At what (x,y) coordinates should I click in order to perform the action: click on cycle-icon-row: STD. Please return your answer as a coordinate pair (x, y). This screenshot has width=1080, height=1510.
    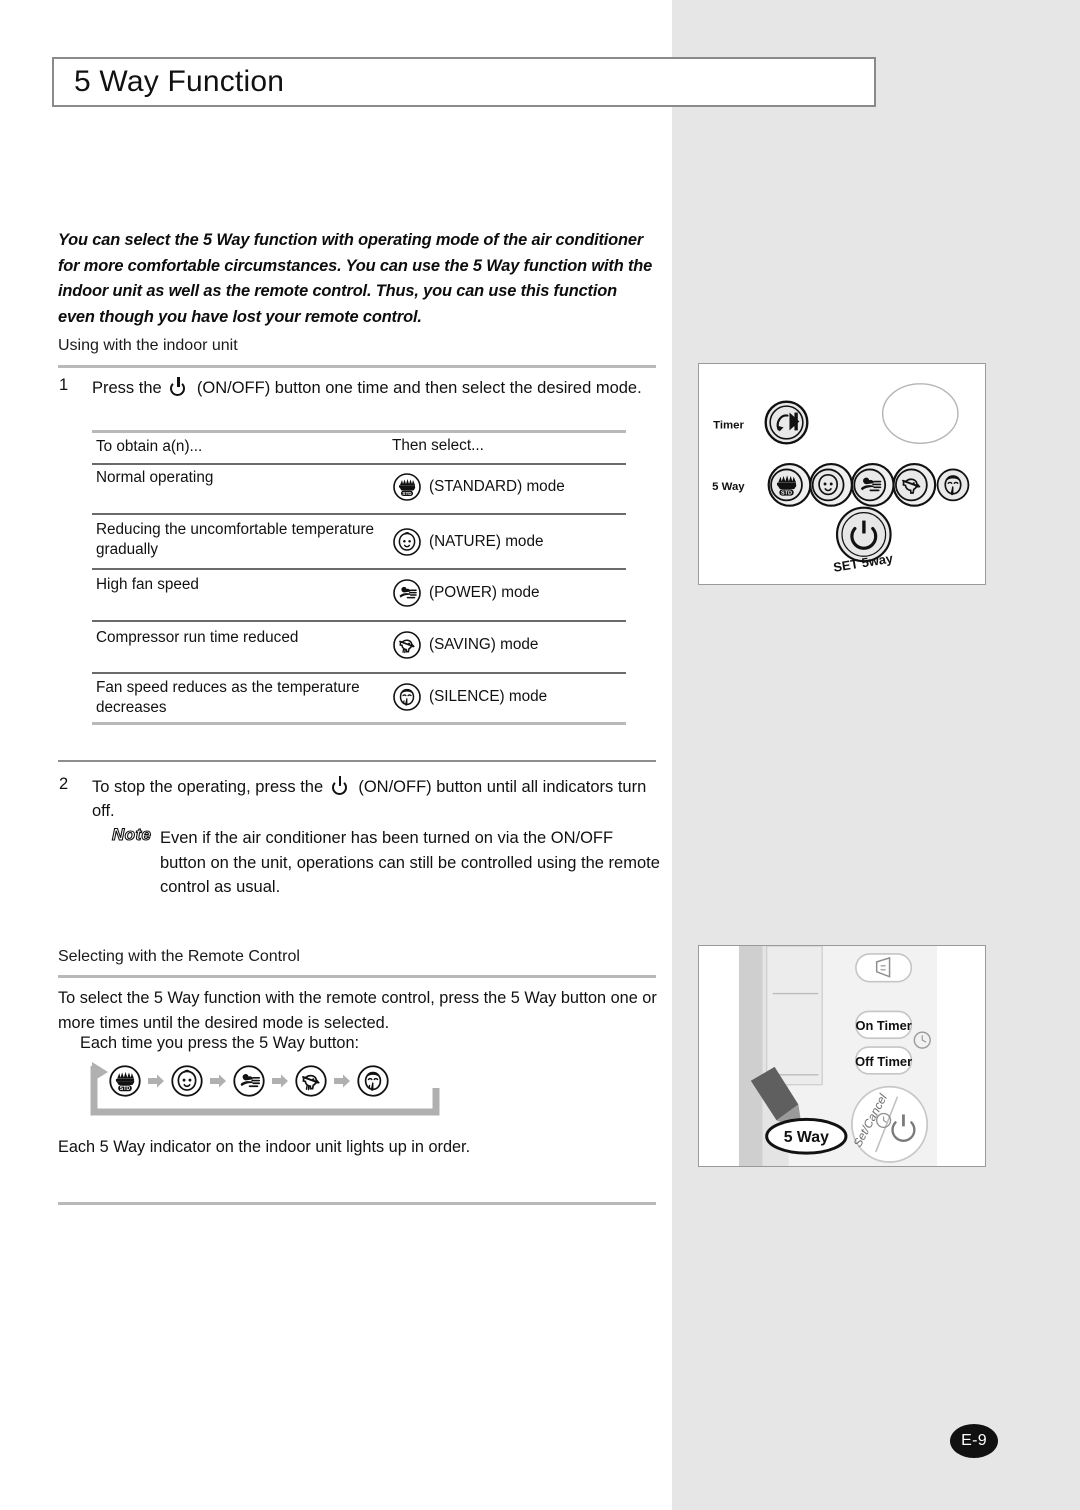
    Looking at the image, I should click on (249, 1081).